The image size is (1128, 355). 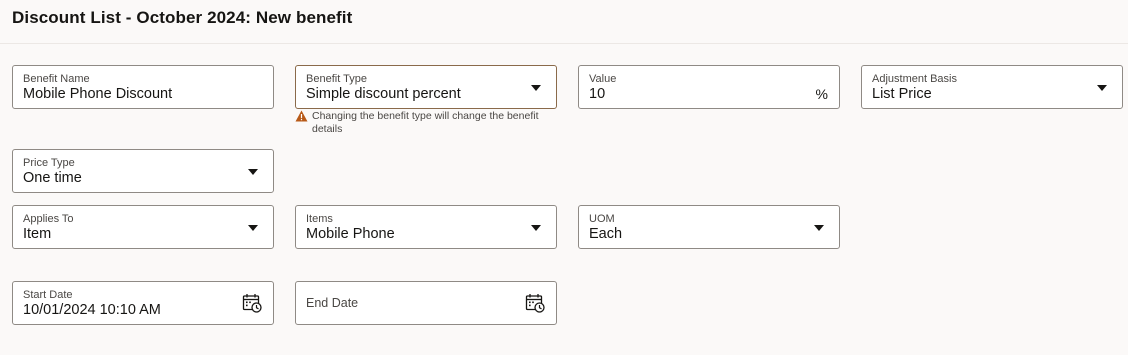 I want to click on benefit-type-select: Benefit Type Simple discount percent, so click(x=426, y=87).